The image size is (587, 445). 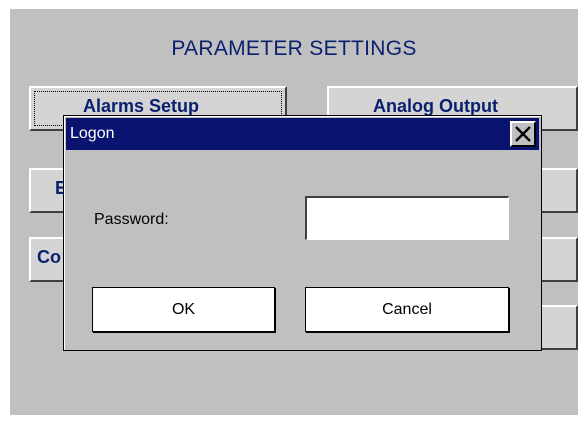 What do you see at coordinates (407, 309) in the screenshot?
I see `cancel-button: Cancel` at bounding box center [407, 309].